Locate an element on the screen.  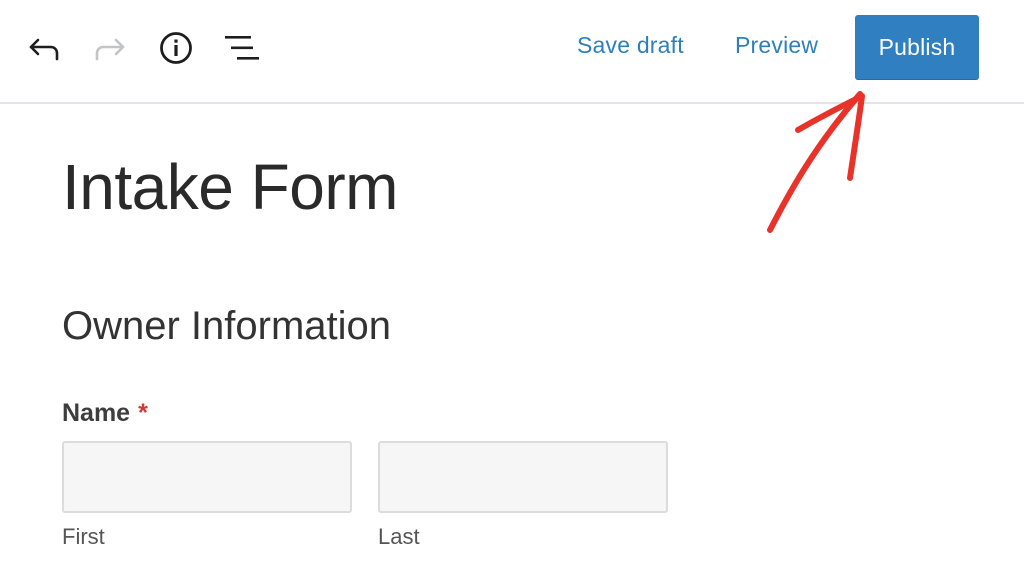
red-arrow-annotation-icon is located at coordinates (816, 162).